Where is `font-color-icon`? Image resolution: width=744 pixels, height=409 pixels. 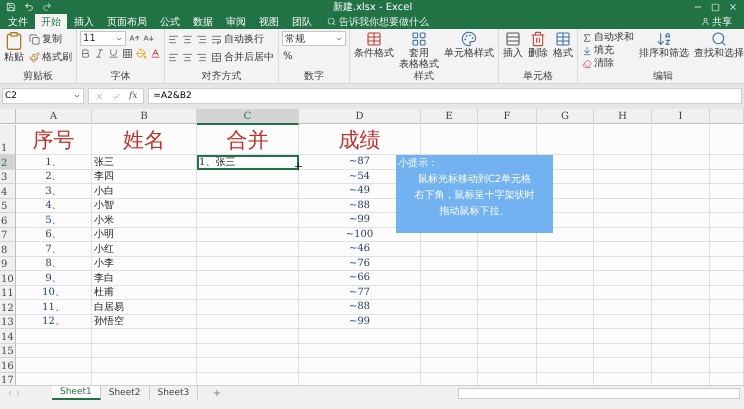
font-color-icon is located at coordinates (155, 53).